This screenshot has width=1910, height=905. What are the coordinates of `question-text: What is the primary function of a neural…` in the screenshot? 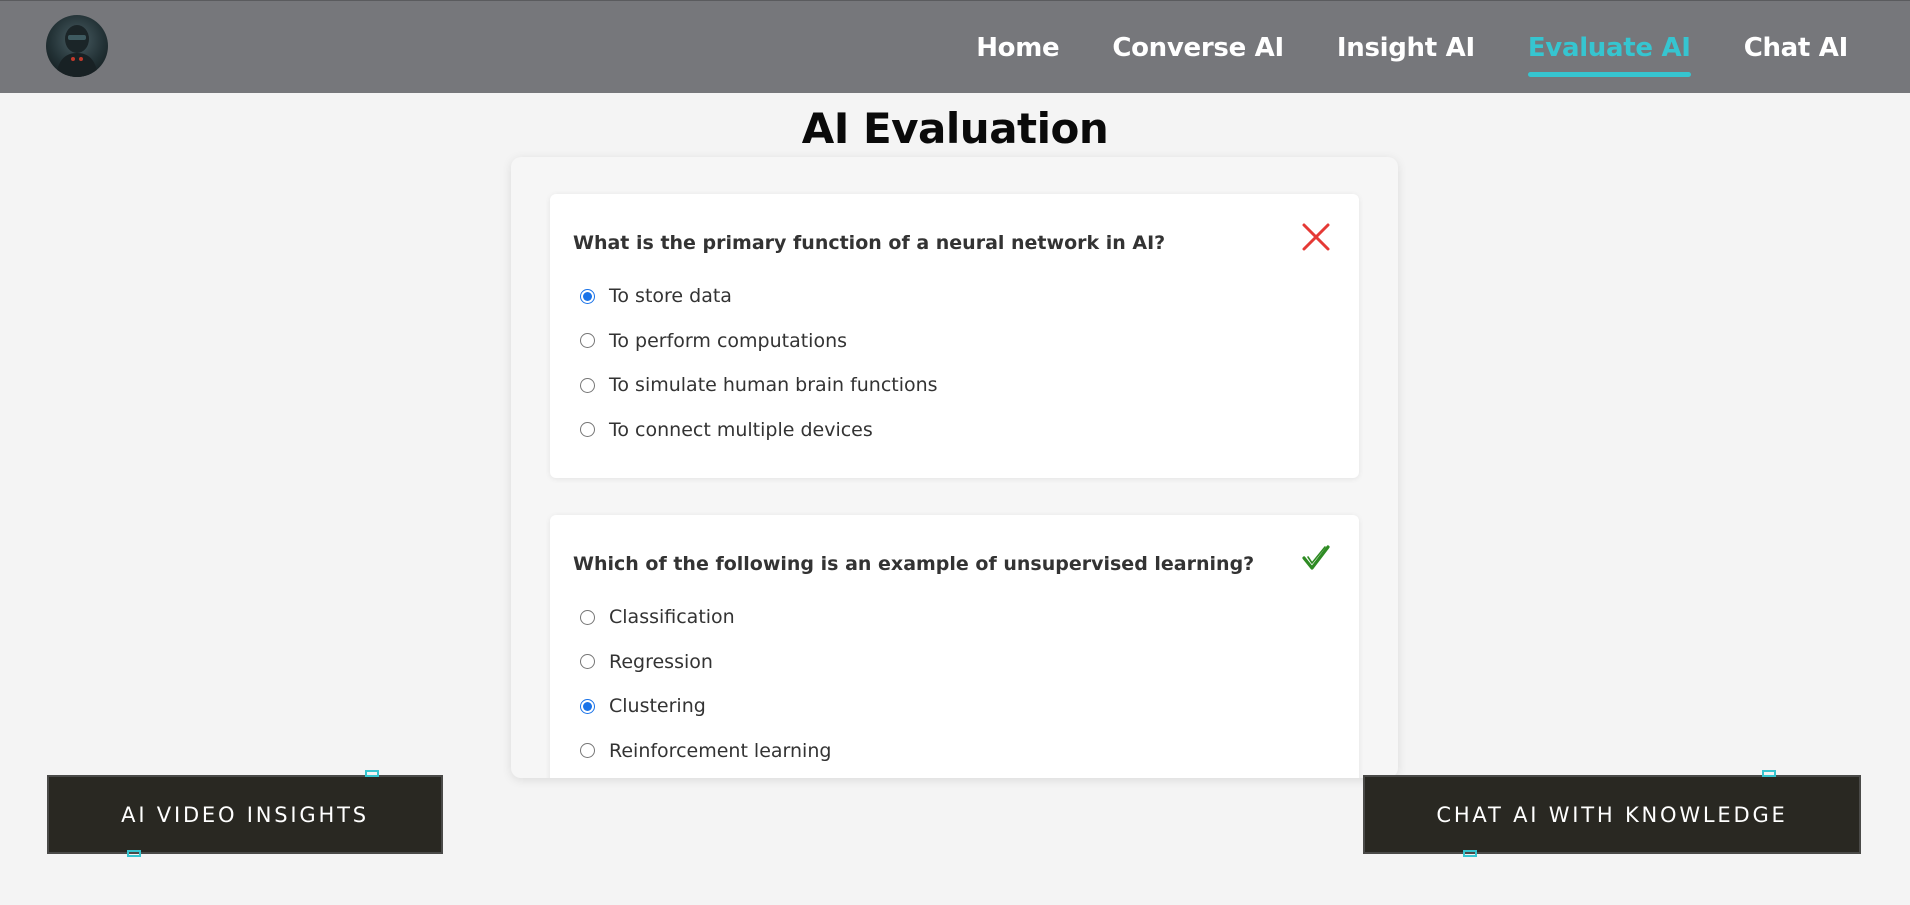 It's located at (869, 243).